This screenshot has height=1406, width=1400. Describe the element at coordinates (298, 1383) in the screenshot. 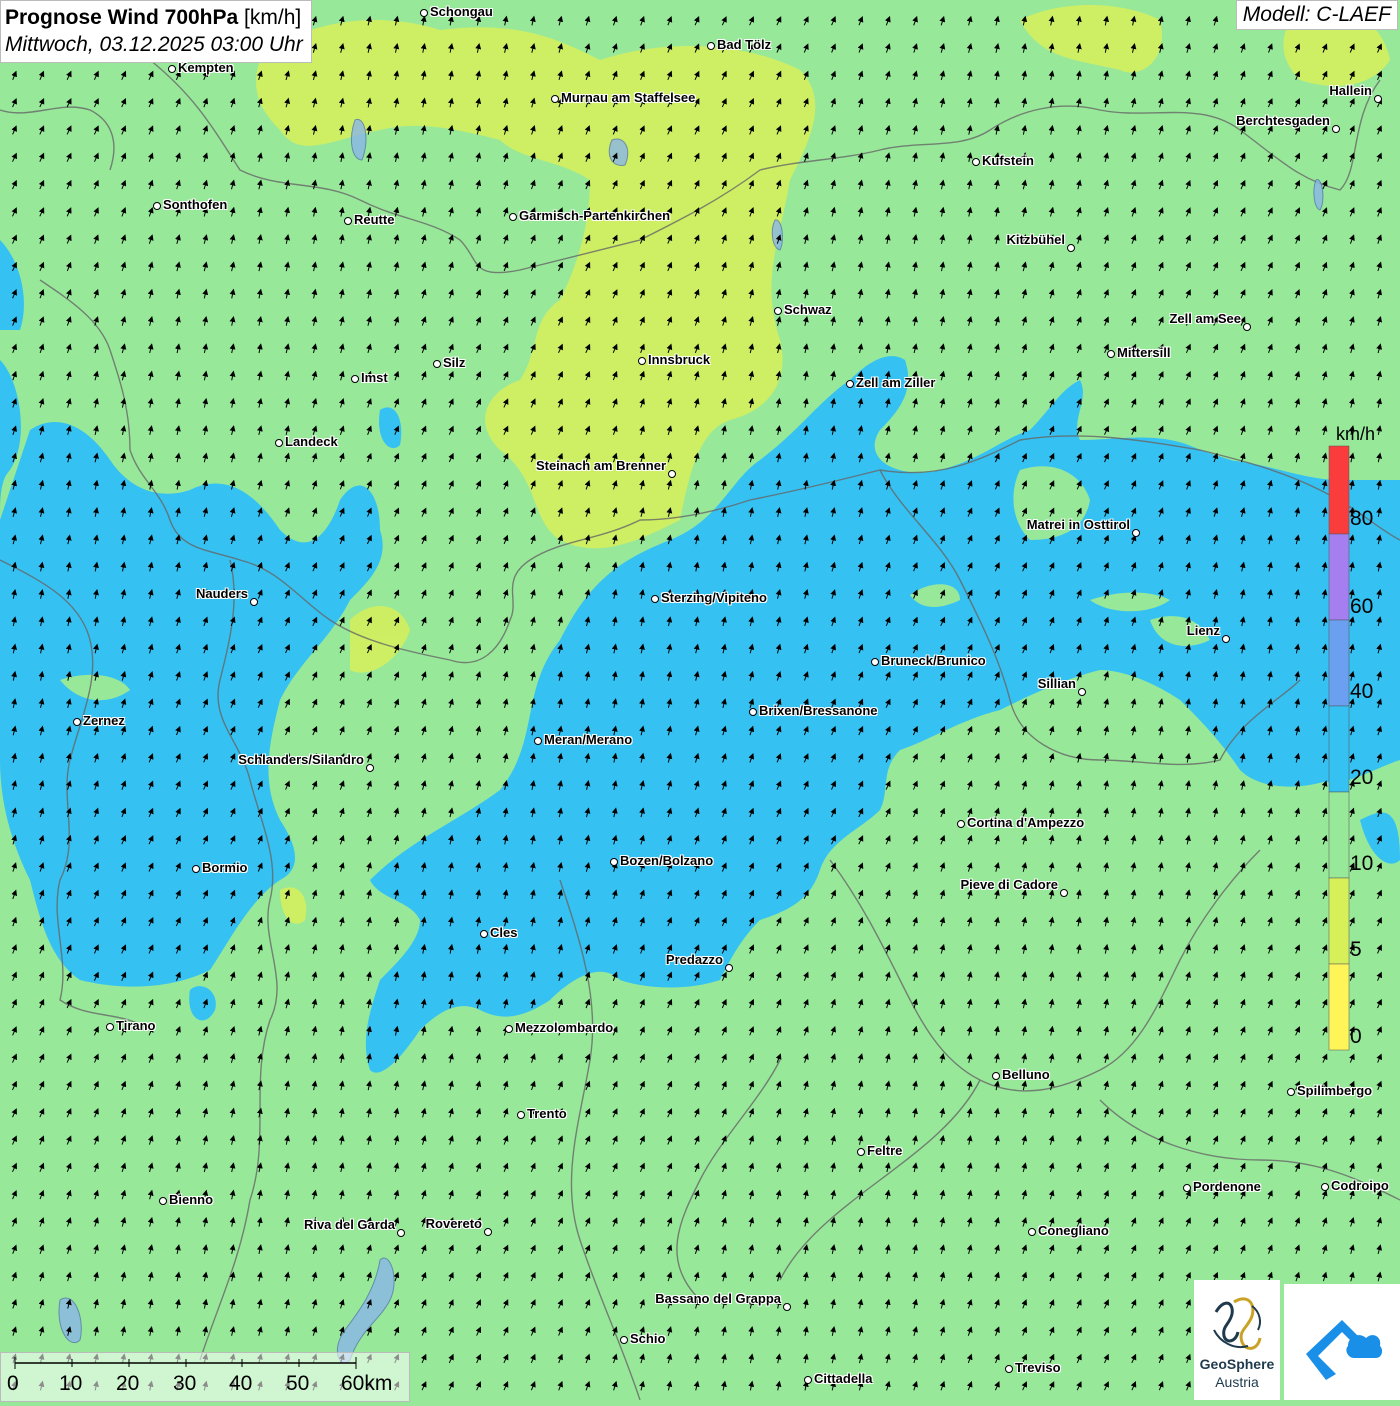

I see `scale-label-50: 50` at that location.